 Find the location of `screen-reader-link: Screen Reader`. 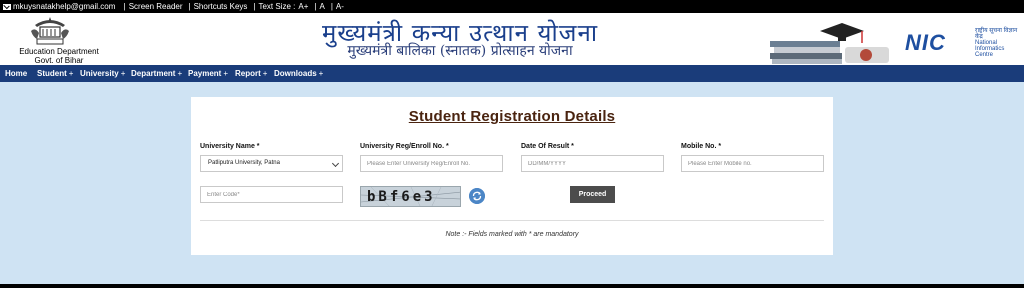

screen-reader-link: Screen Reader is located at coordinates (156, 6).